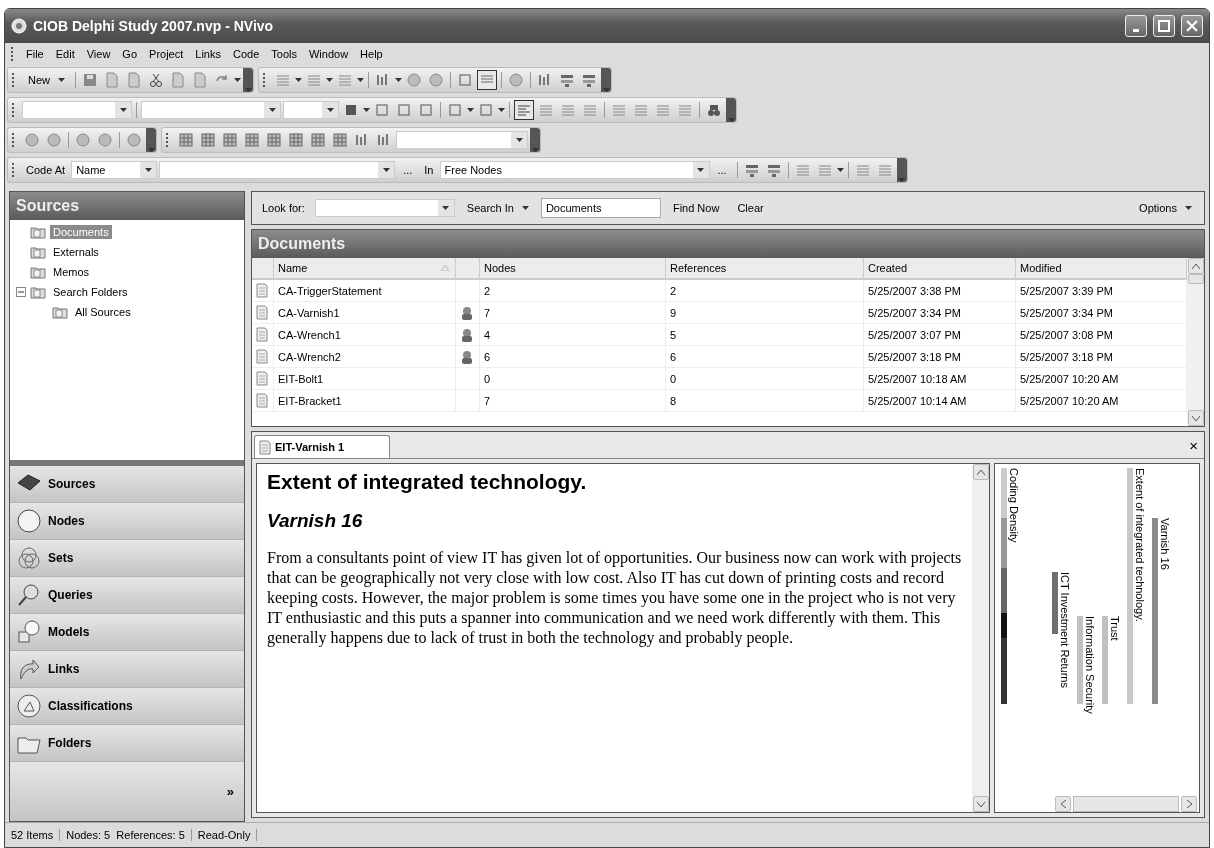 This screenshot has width=1214, height=848. What do you see at coordinates (315, 521) in the screenshot?
I see `document-subheading: Varnish 16` at bounding box center [315, 521].